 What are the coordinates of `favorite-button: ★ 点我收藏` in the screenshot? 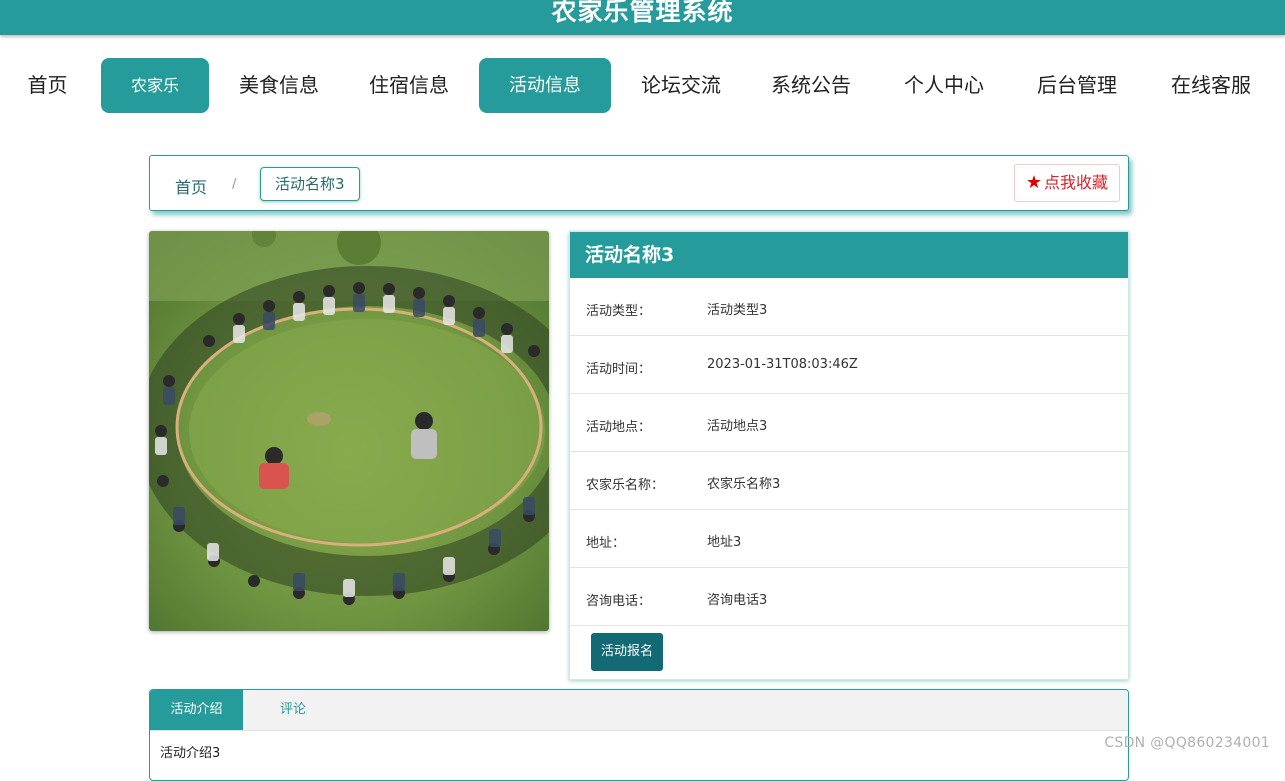 It's located at (1066, 183).